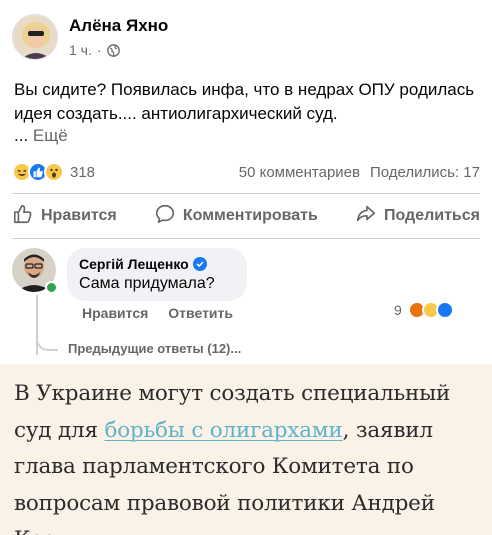  I want to click on post-meta: 1 ч. ·, so click(118, 50).